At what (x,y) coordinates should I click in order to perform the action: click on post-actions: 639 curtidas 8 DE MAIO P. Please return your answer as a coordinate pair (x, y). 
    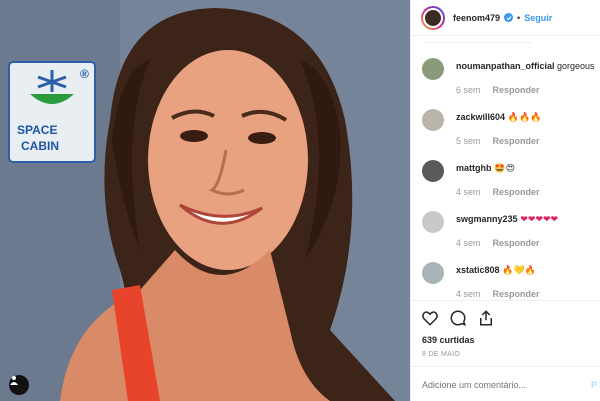
    Looking at the image, I should click on (505, 350).